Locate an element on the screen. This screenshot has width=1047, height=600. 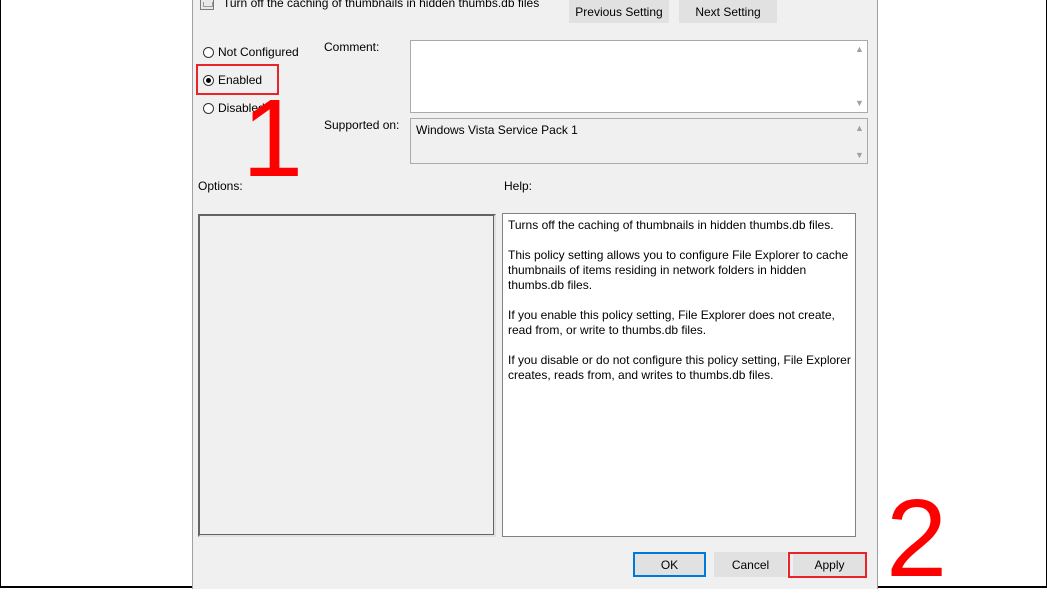
options-label: Options: is located at coordinates (220, 186).